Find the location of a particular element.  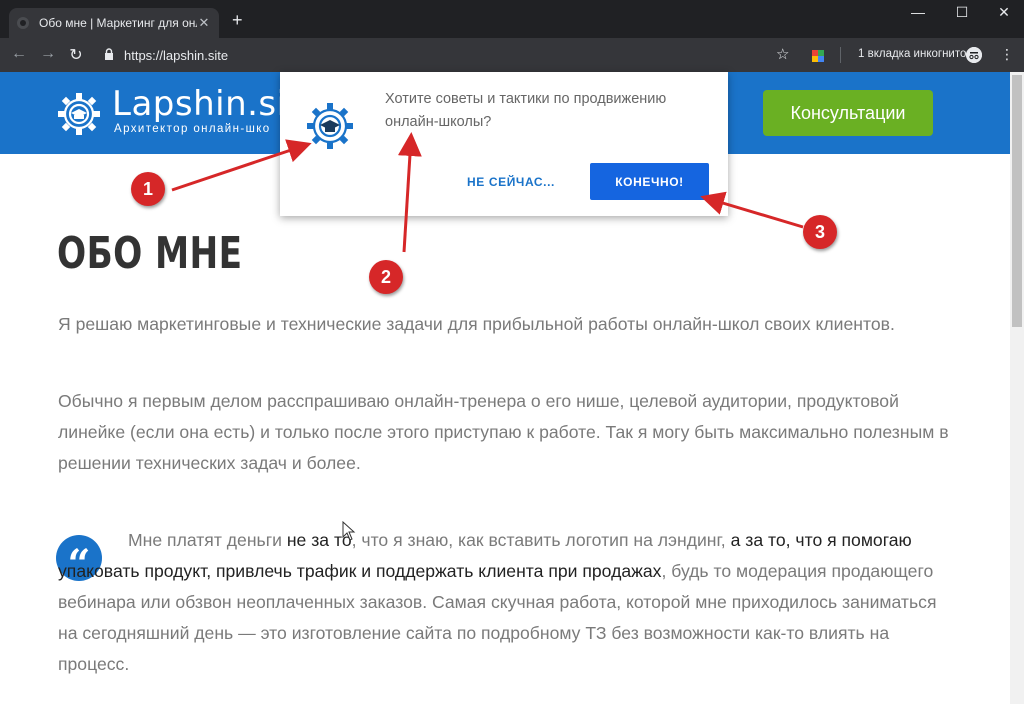

tab-close-icon: ✕ is located at coordinates (204, 23).